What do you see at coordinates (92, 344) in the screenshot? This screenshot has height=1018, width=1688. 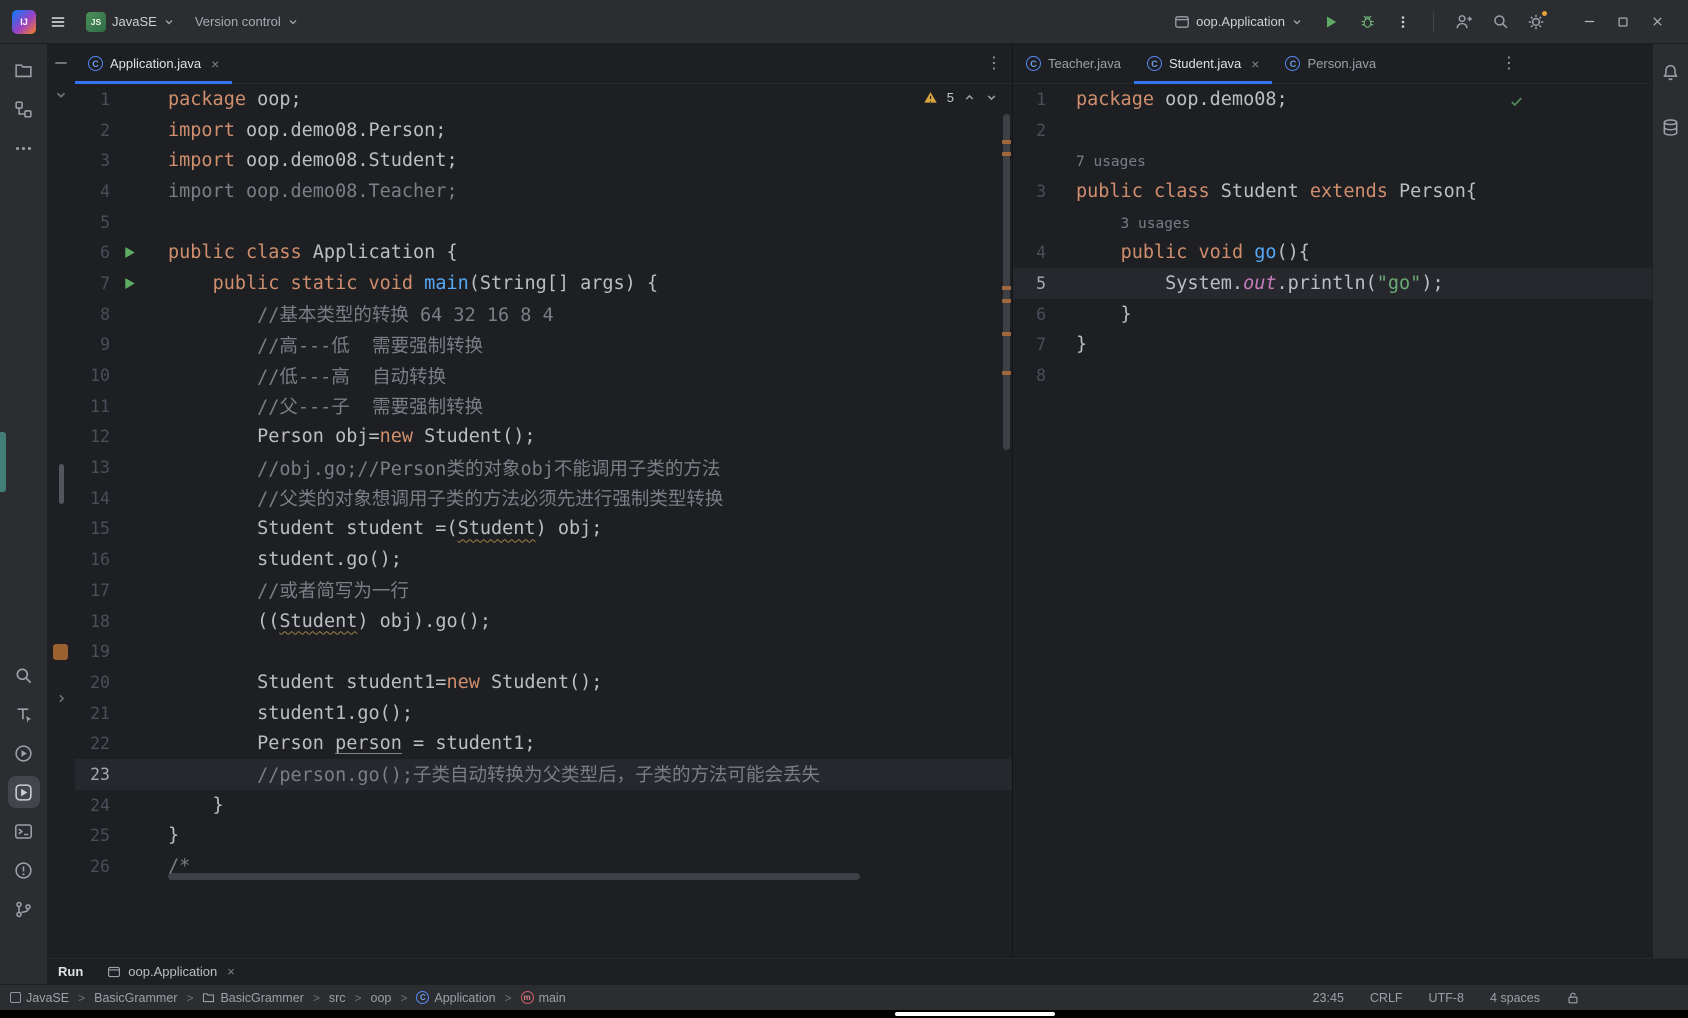 I see `line-number: 9` at bounding box center [92, 344].